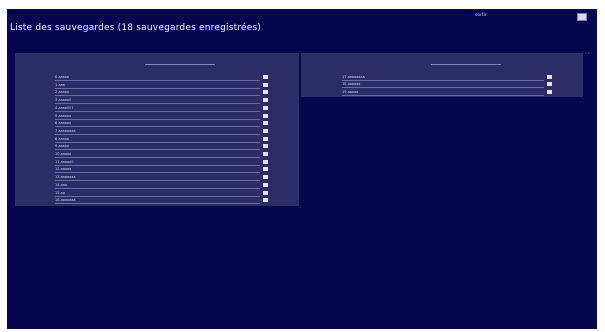  Describe the element at coordinates (63, 115) in the screenshot. I see `save-row-label: 5.aaaaaa` at that location.